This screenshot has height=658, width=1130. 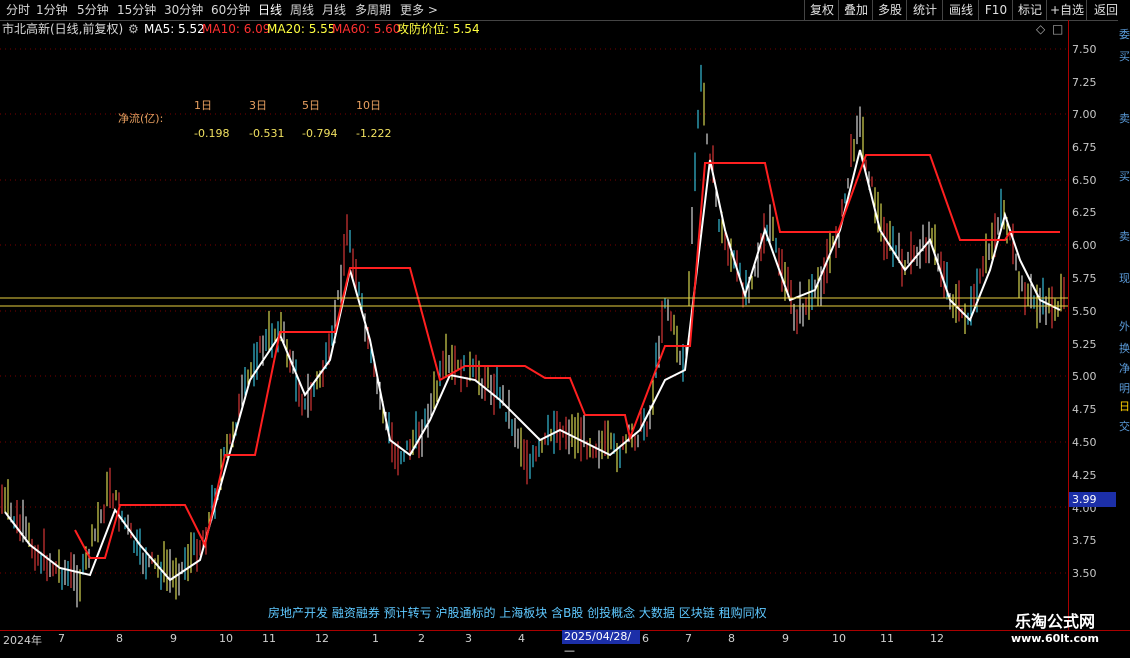 What do you see at coordinates (1084, 245) in the screenshot?
I see `y-label: 6.00` at bounding box center [1084, 245].